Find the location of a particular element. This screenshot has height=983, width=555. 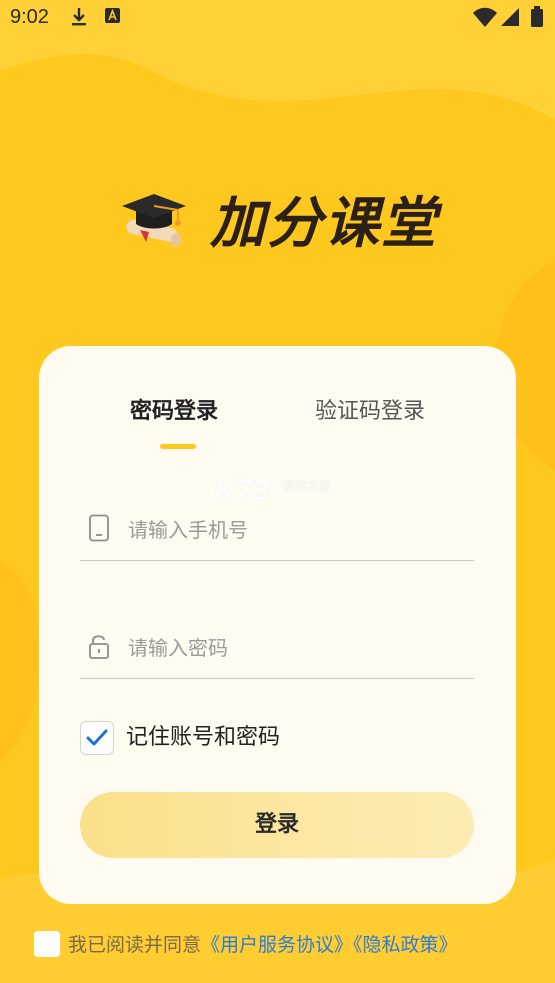

remember-account-option: 记住账号和密码 is located at coordinates (210, 739).